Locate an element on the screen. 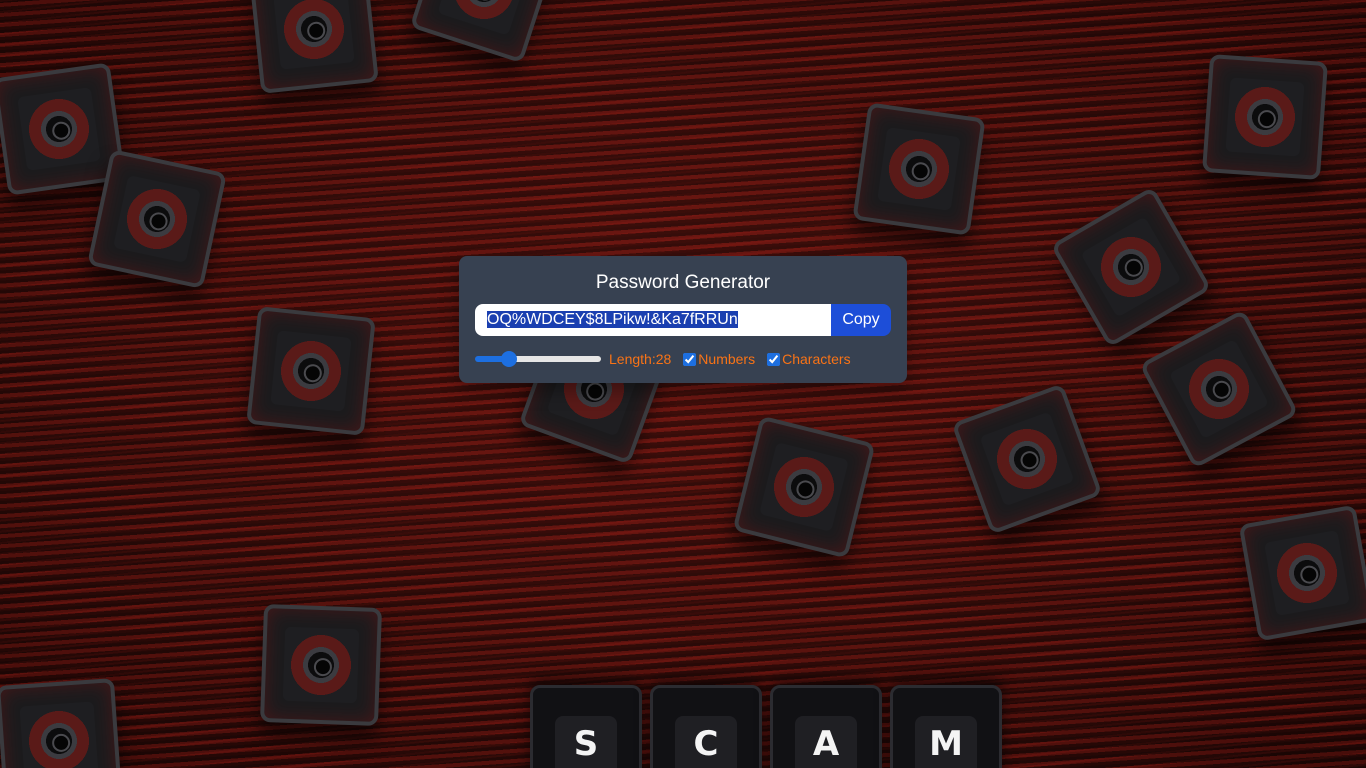 The height and width of the screenshot is (768, 1366). length-slider is located at coordinates (538, 359).